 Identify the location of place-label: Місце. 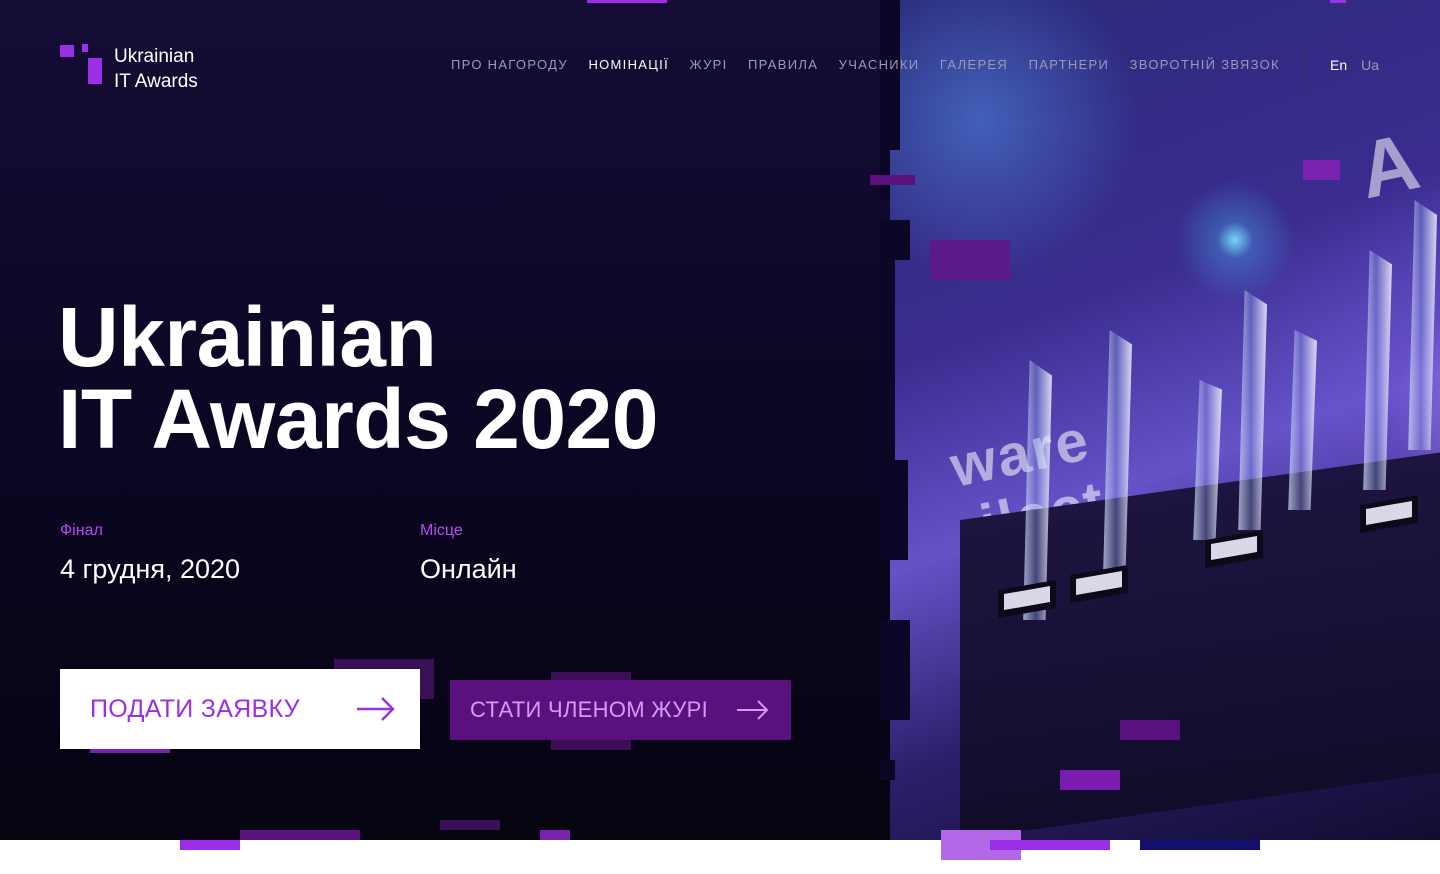
(441, 530).